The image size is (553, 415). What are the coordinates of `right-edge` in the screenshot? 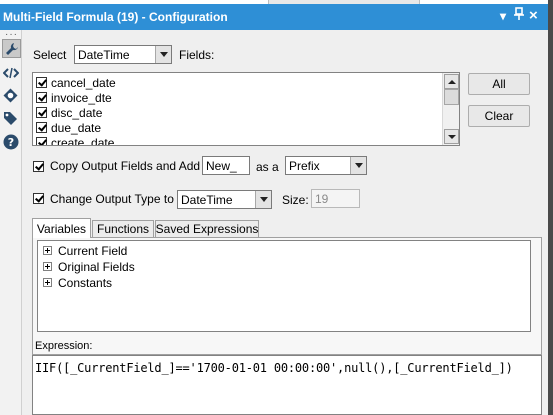 It's located at (550, 207).